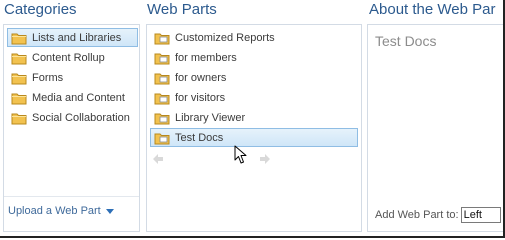 Image resolution: width=505 pixels, height=240 pixels. Describe the element at coordinates (406, 41) in the screenshot. I see `about-web-part-title: Test Docs` at that location.